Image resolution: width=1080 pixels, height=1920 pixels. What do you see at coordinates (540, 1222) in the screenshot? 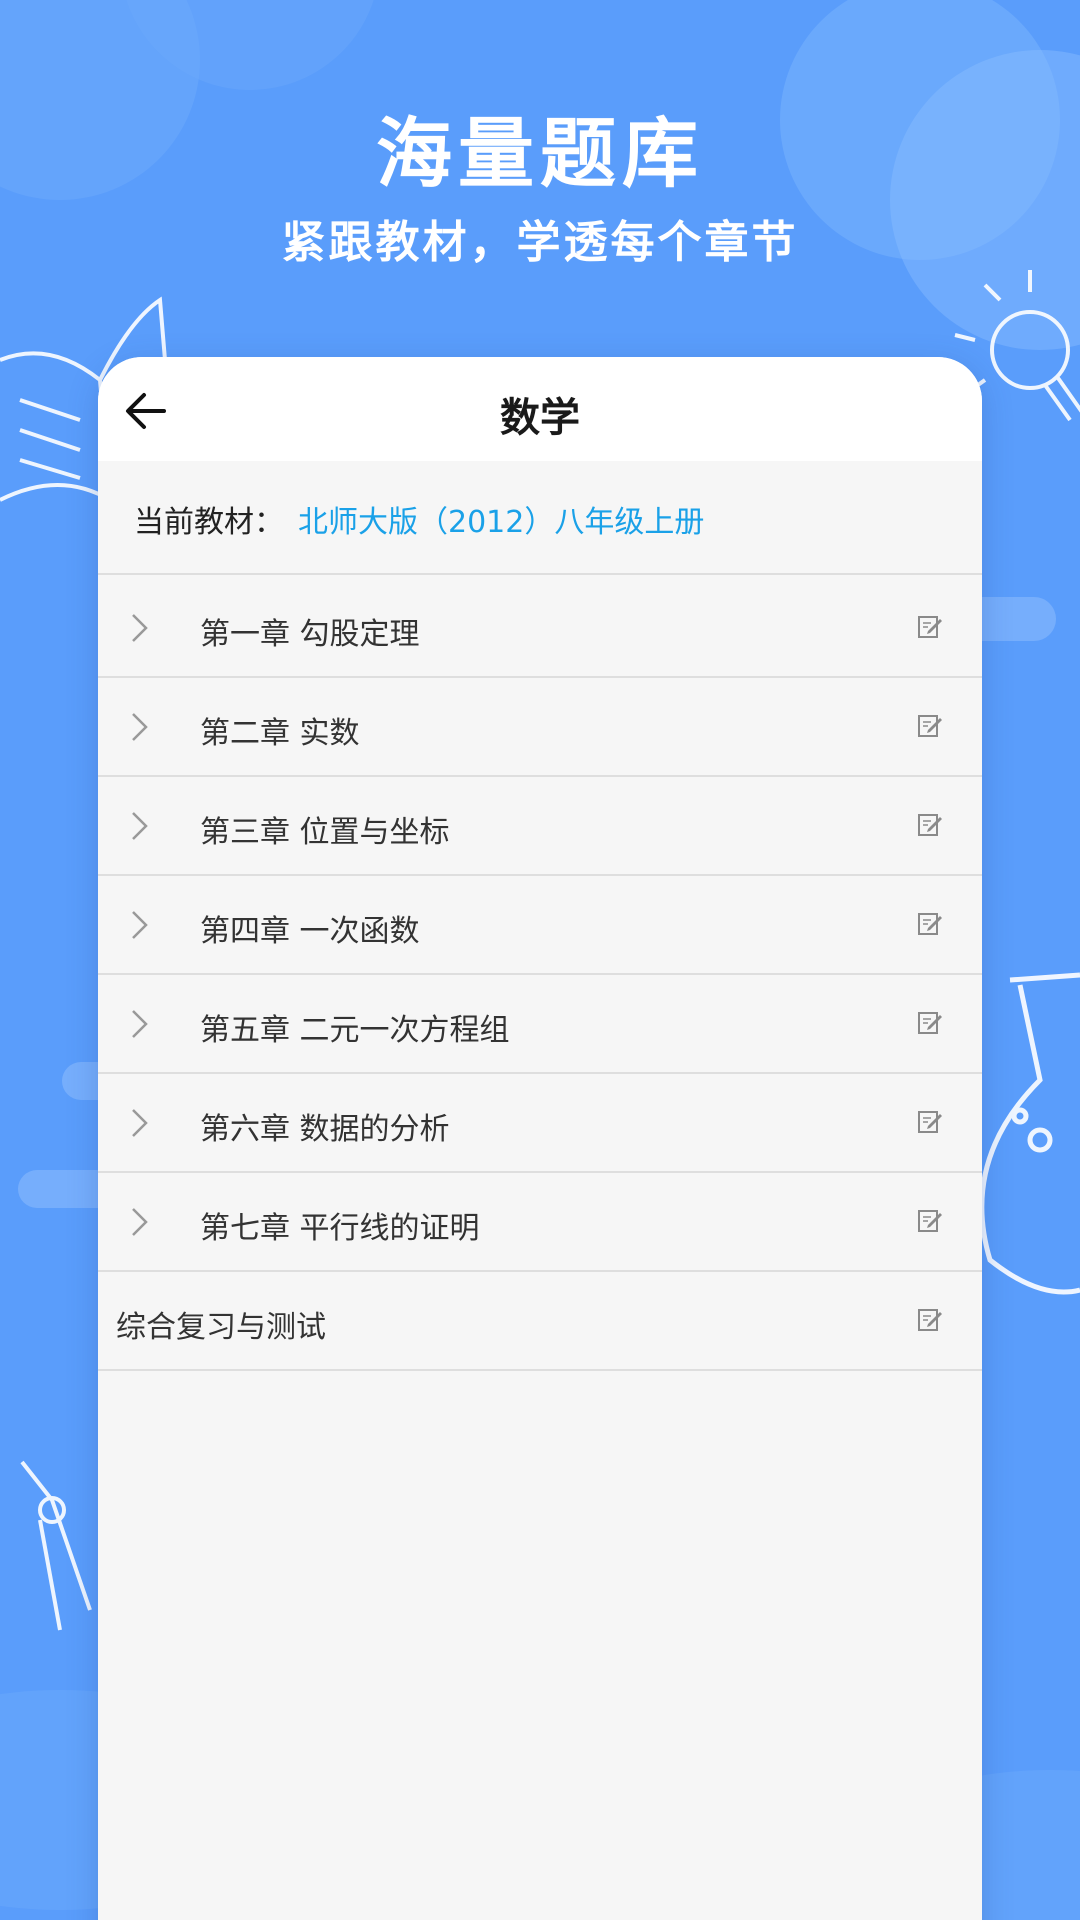
I see `chapter-row: 第七章 平行线的证明` at bounding box center [540, 1222].